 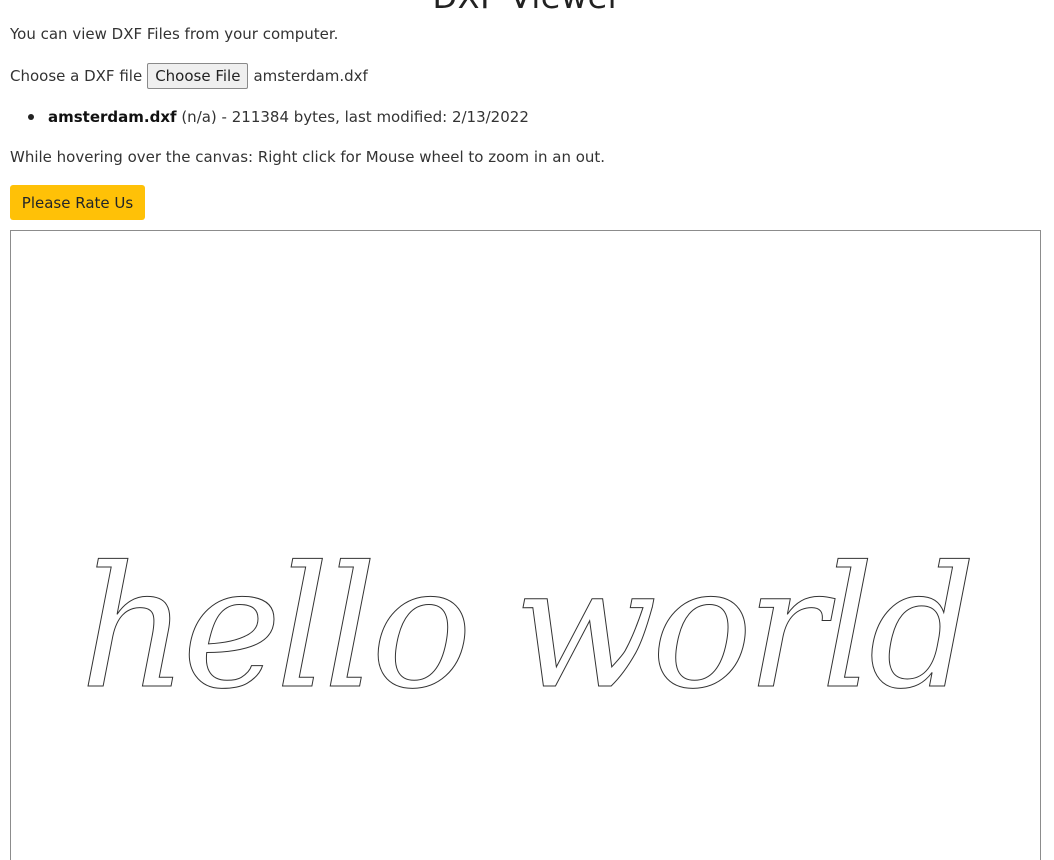 What do you see at coordinates (76, 76) in the screenshot?
I see `file-input-label: Choose a DXF file` at bounding box center [76, 76].